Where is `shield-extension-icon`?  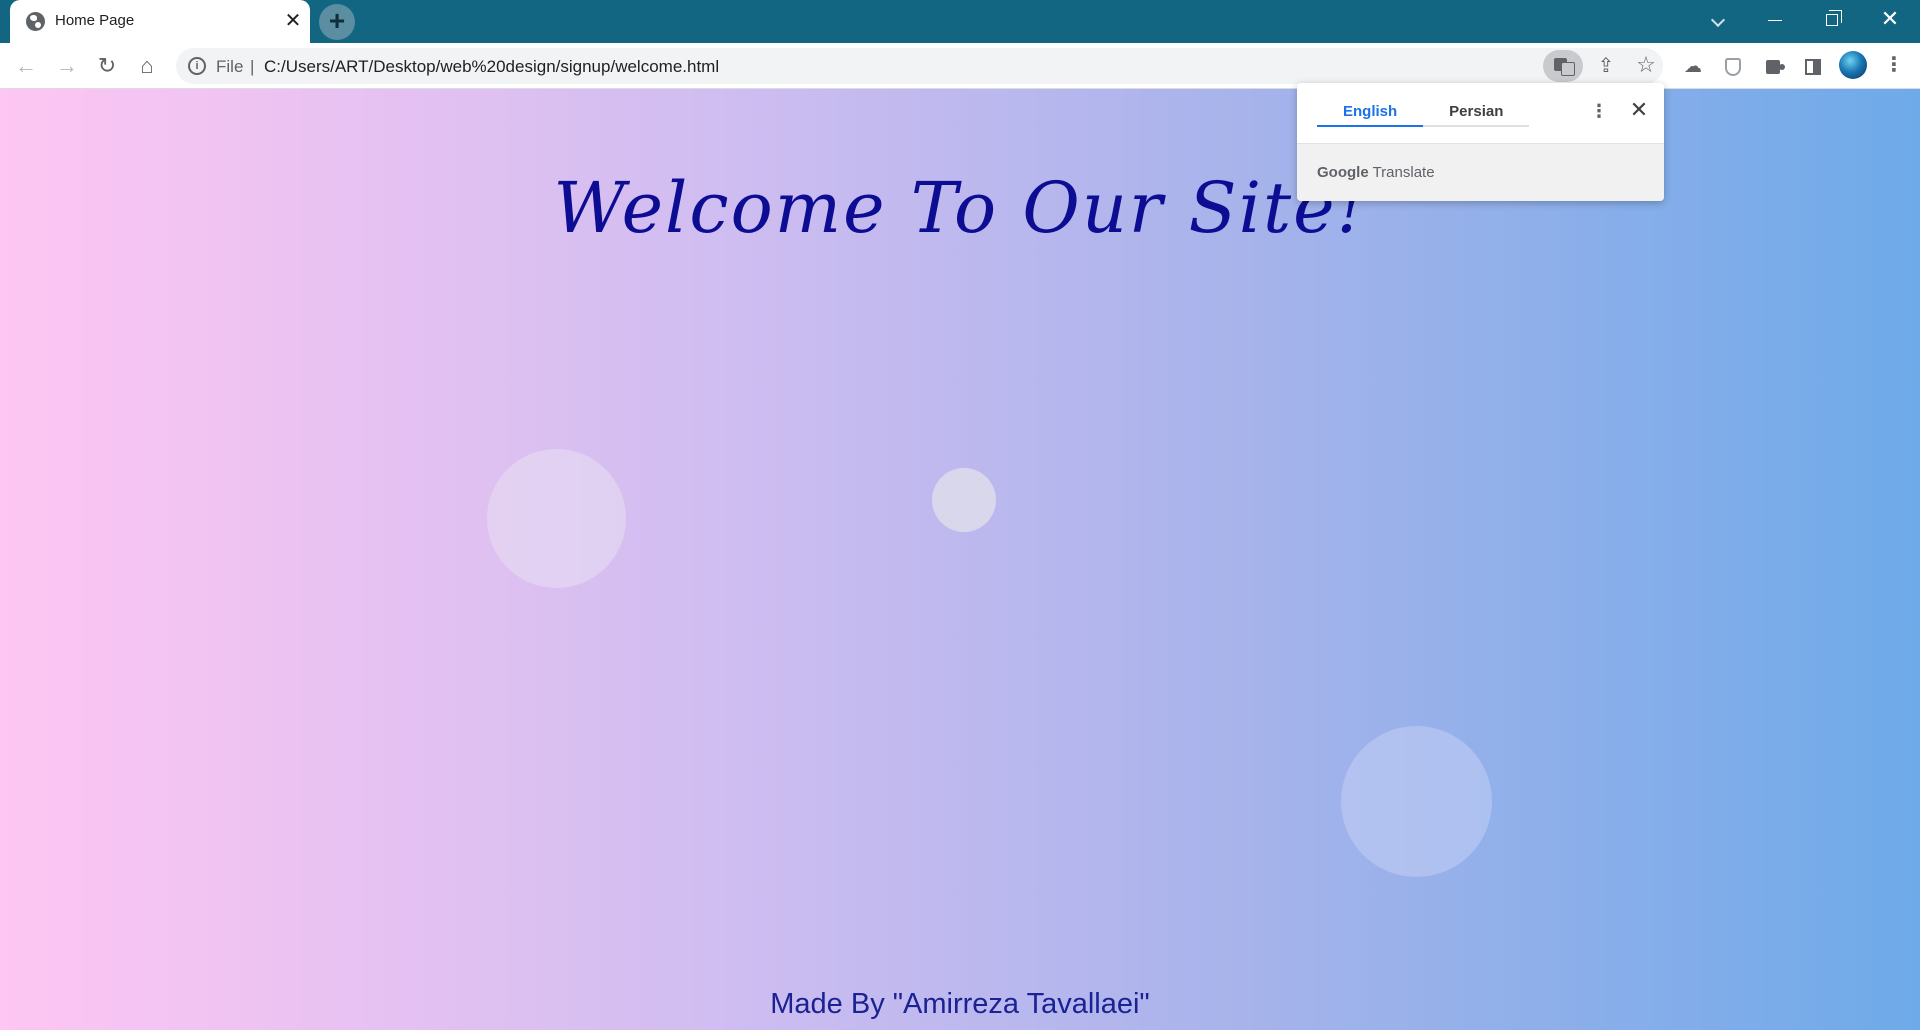 shield-extension-icon is located at coordinates (1733, 66).